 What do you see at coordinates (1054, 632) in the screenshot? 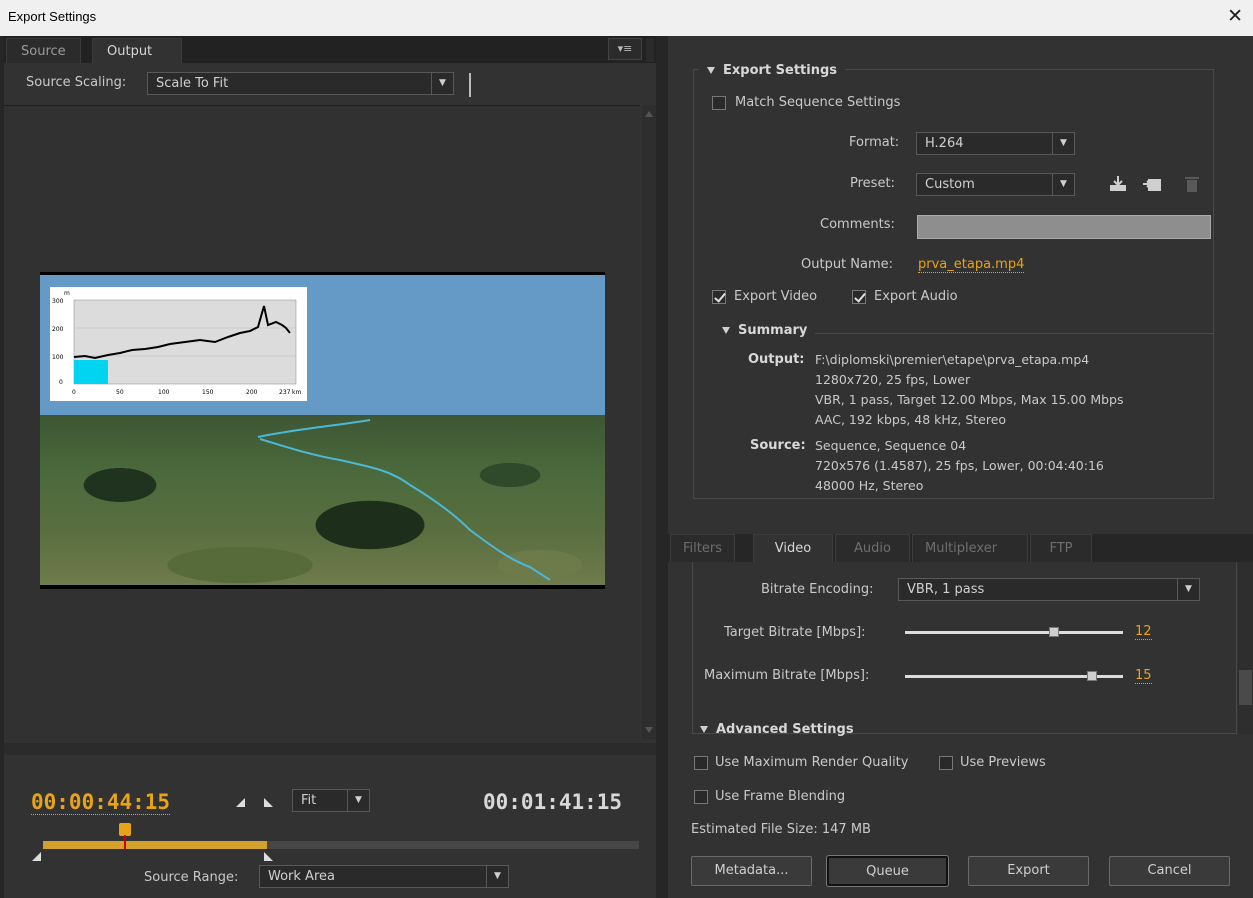
I see `target-bitrate-slider-handle` at bounding box center [1054, 632].